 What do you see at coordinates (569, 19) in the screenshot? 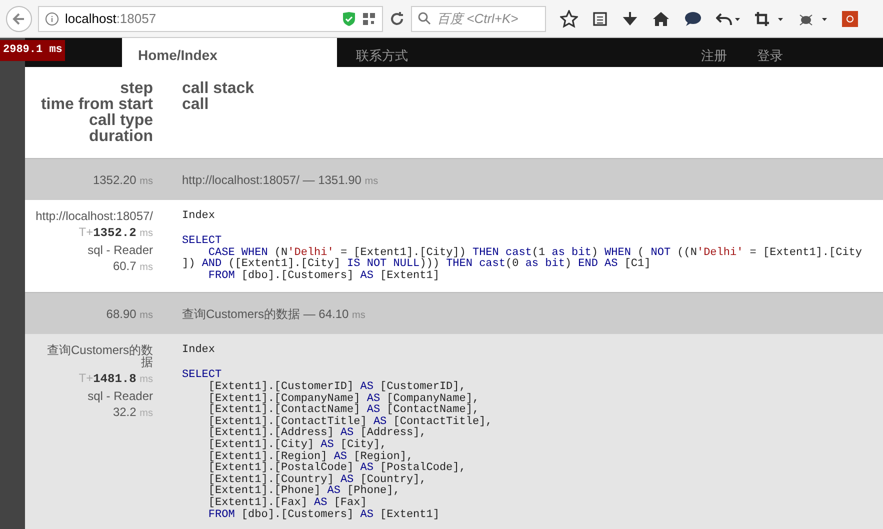
I see `star-icon` at bounding box center [569, 19].